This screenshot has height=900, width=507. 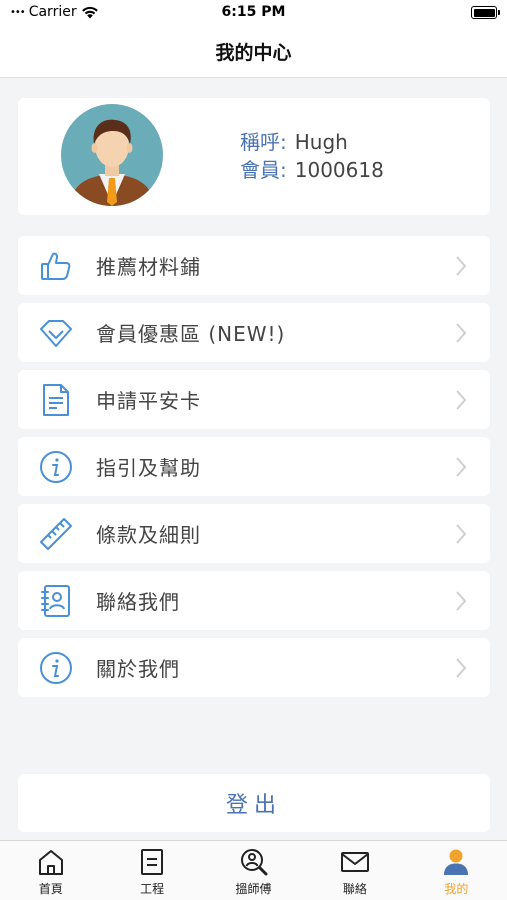 I want to click on ruler-icon, so click(x=56, y=534).